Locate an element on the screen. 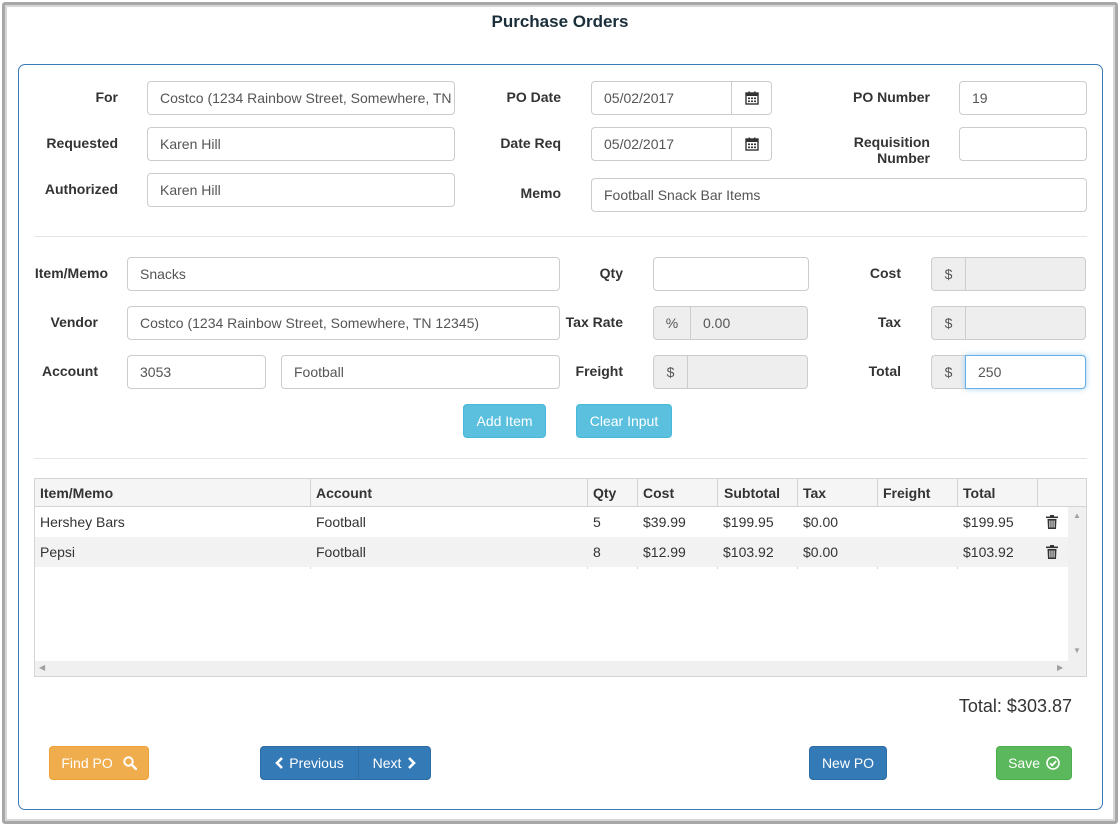 The height and width of the screenshot is (826, 1120). find-po-button: Find PO is located at coordinates (99, 763).